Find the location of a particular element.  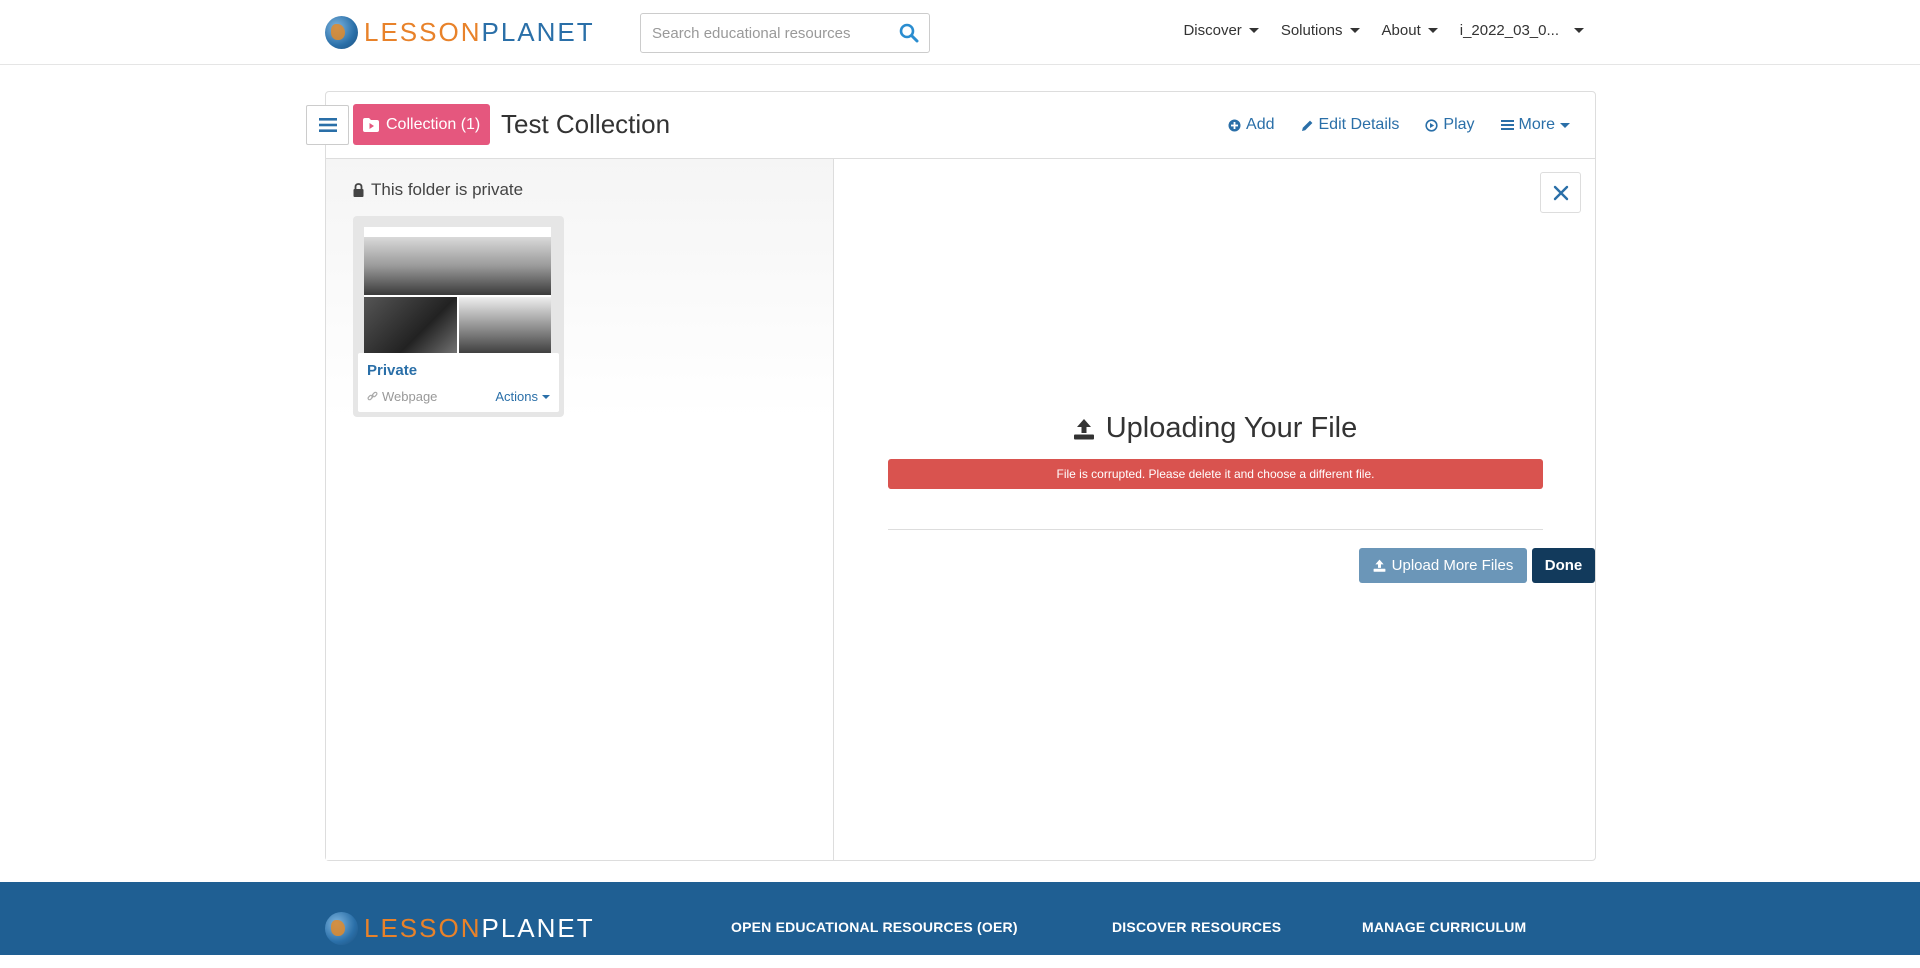

nav-about: About is located at coordinates (1410, 30).